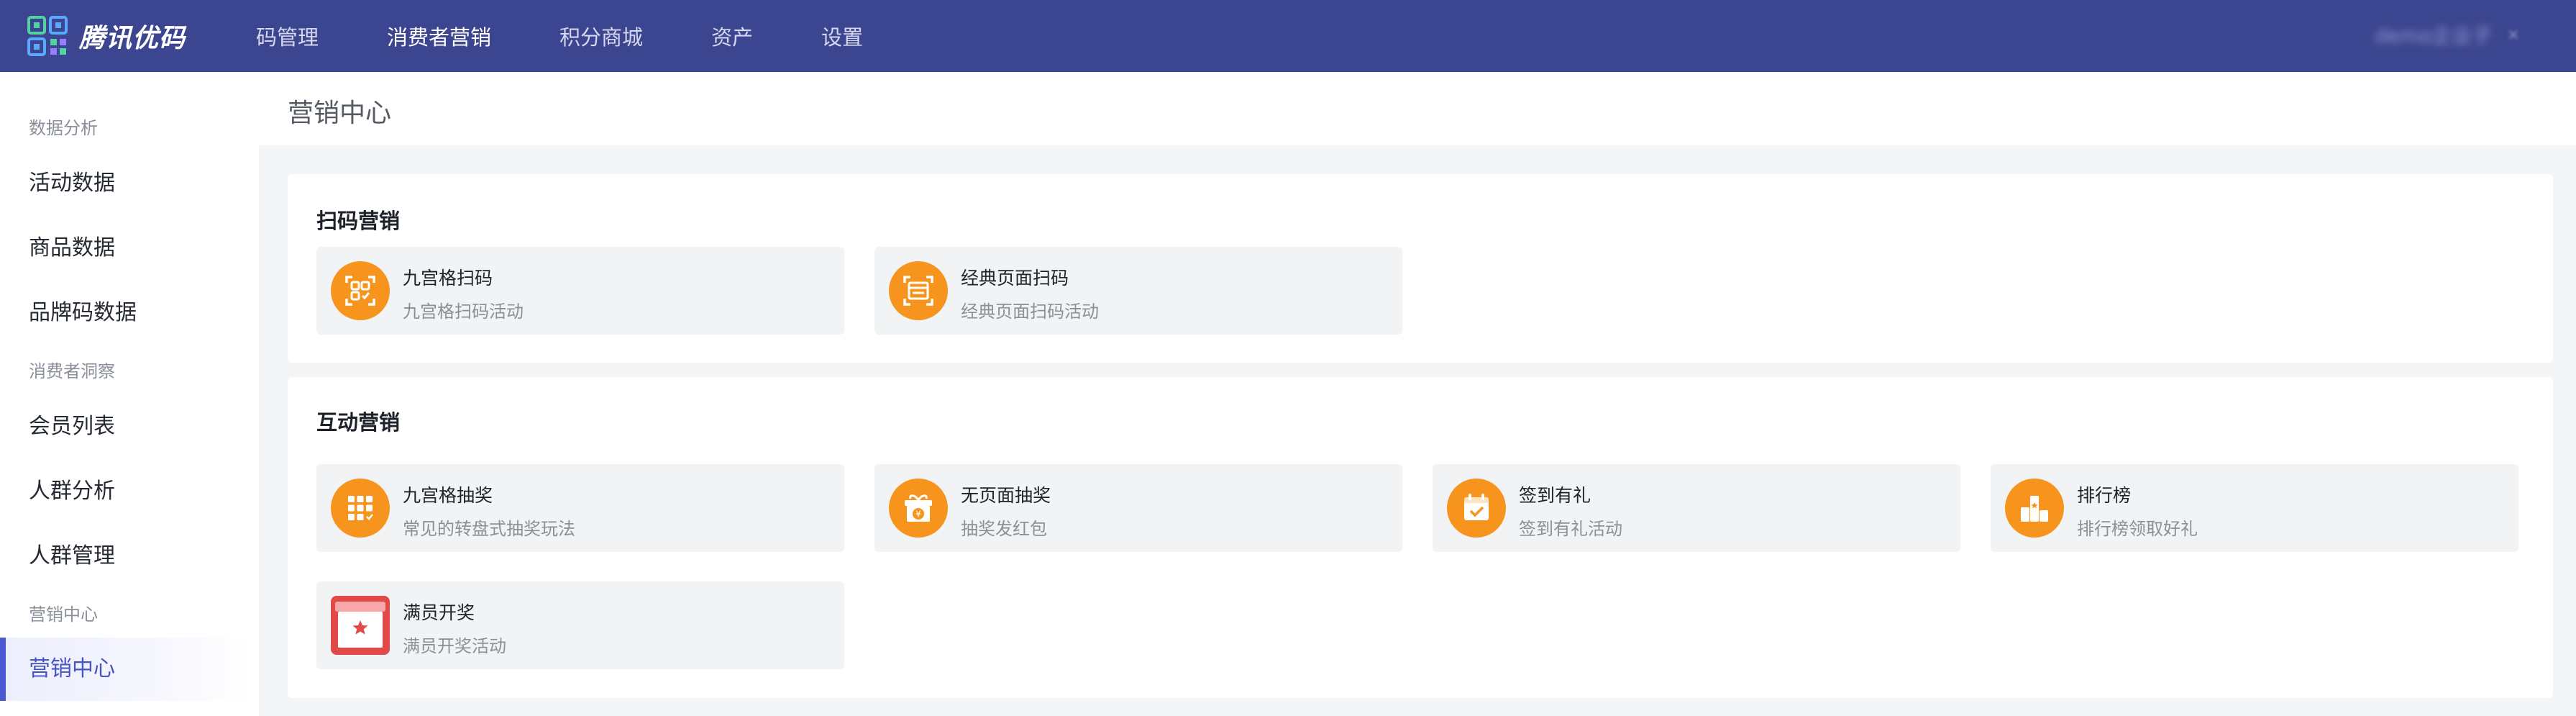 This screenshot has height=716, width=2576. Describe the element at coordinates (1015, 278) in the screenshot. I see `tile-name: 经典页面扫码` at that location.